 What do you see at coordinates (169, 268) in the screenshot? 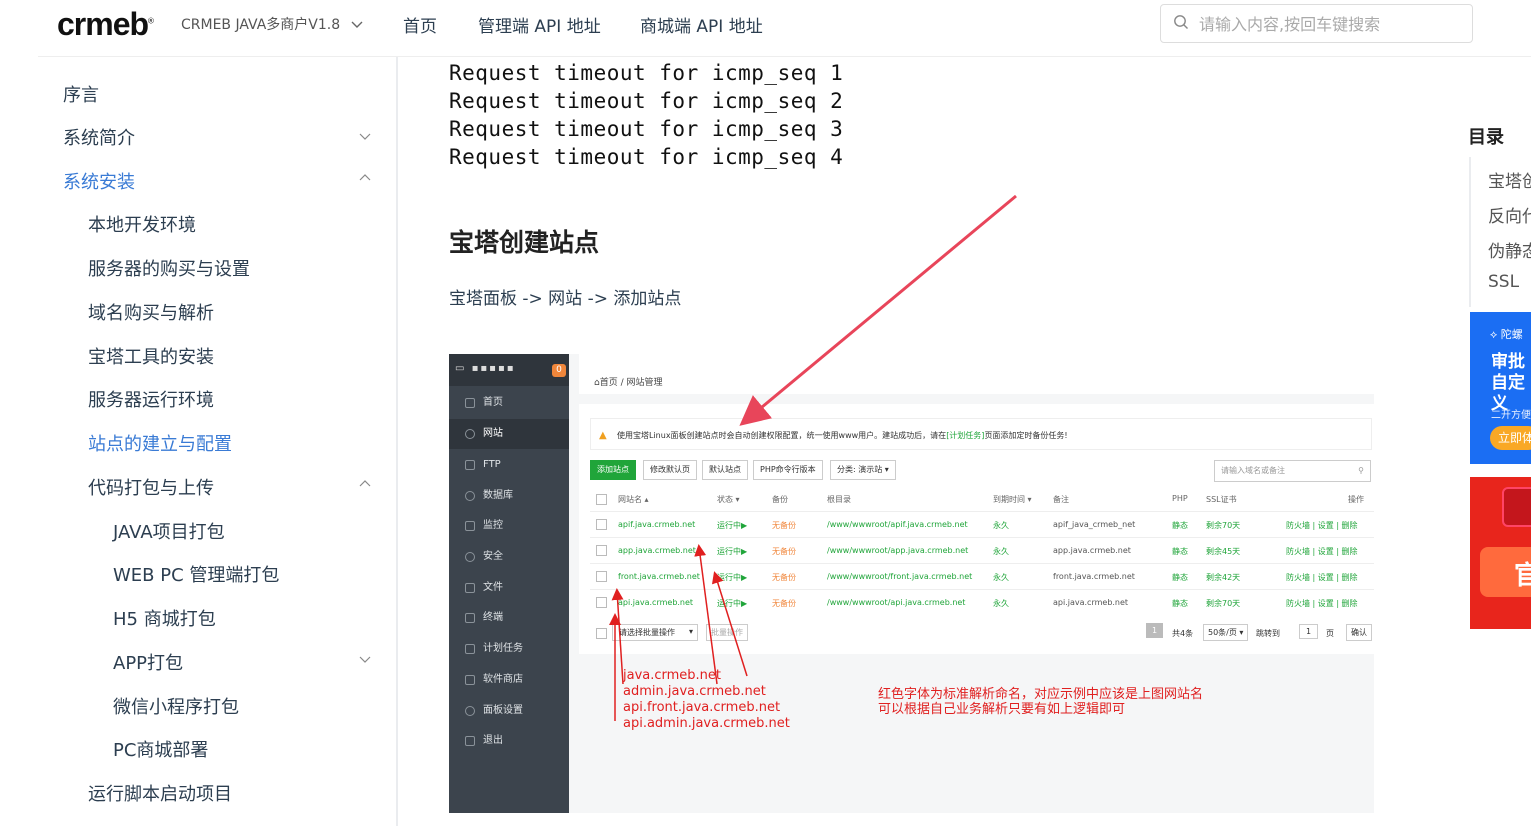
I see `sidebar-item-server-purchase: 服务器的购买与设置` at bounding box center [169, 268].